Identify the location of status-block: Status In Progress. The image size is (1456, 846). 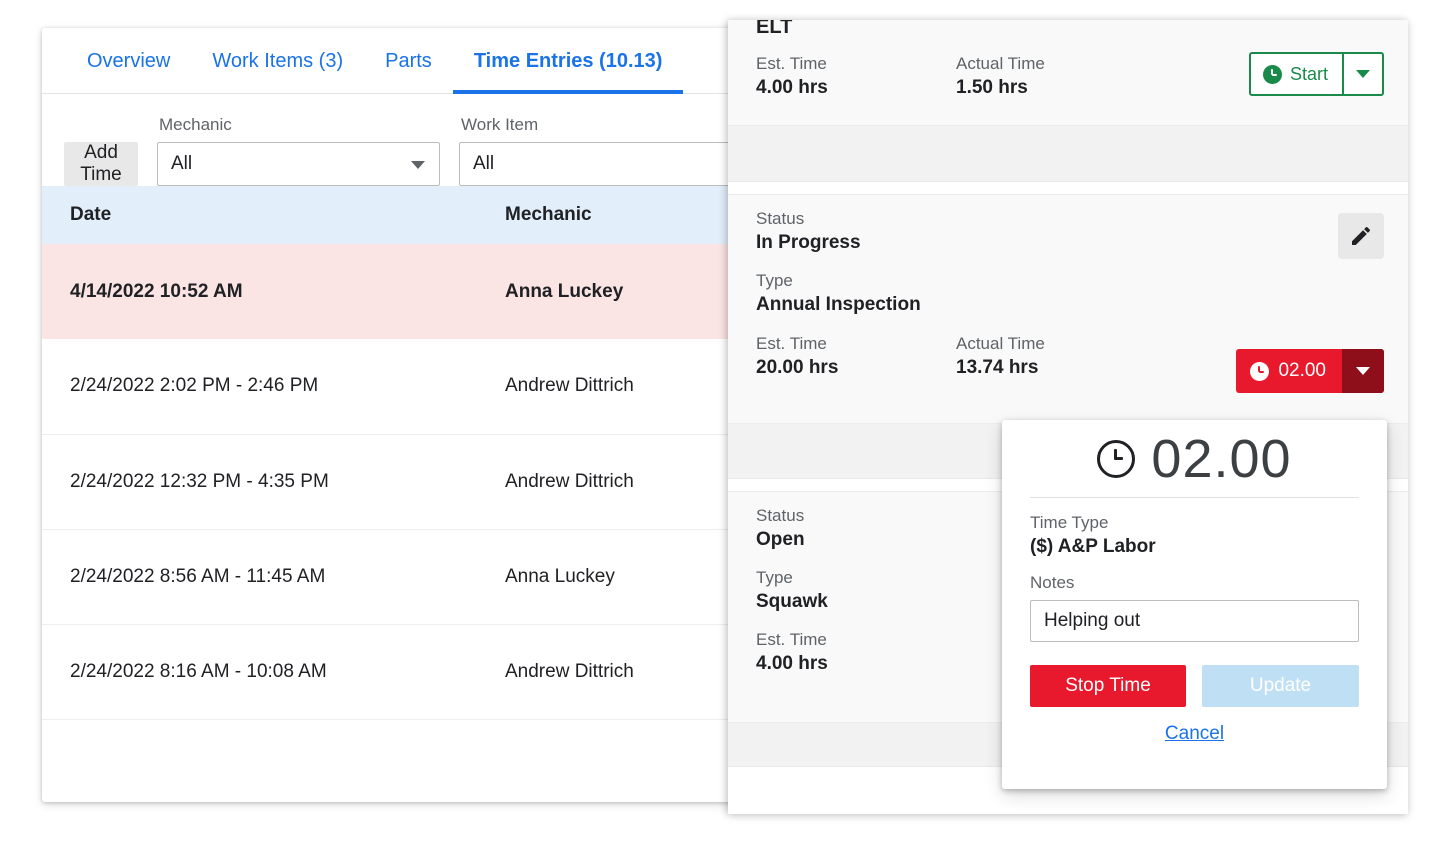
(1068, 231).